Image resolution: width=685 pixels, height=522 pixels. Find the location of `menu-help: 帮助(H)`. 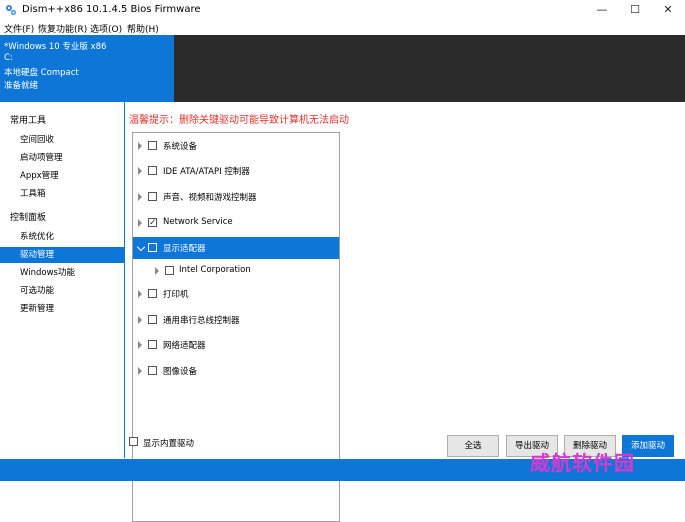

menu-help: 帮助(H) is located at coordinates (143, 28).